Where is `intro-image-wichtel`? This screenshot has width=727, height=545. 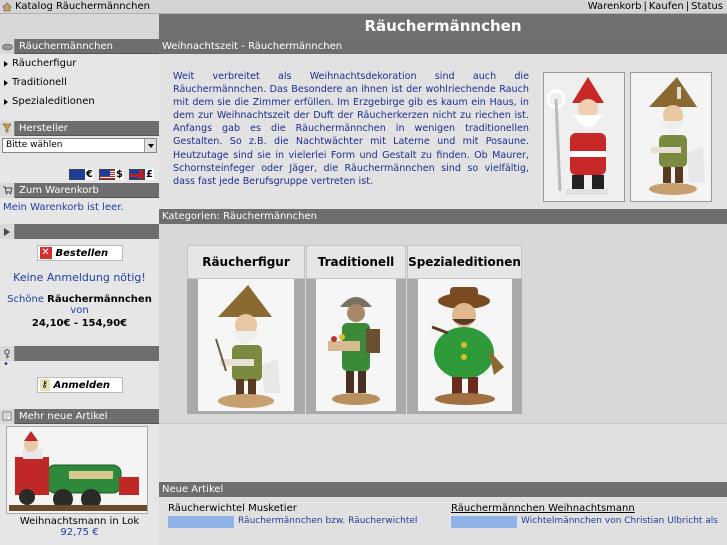
intro-image-wichtel is located at coordinates (671, 137).